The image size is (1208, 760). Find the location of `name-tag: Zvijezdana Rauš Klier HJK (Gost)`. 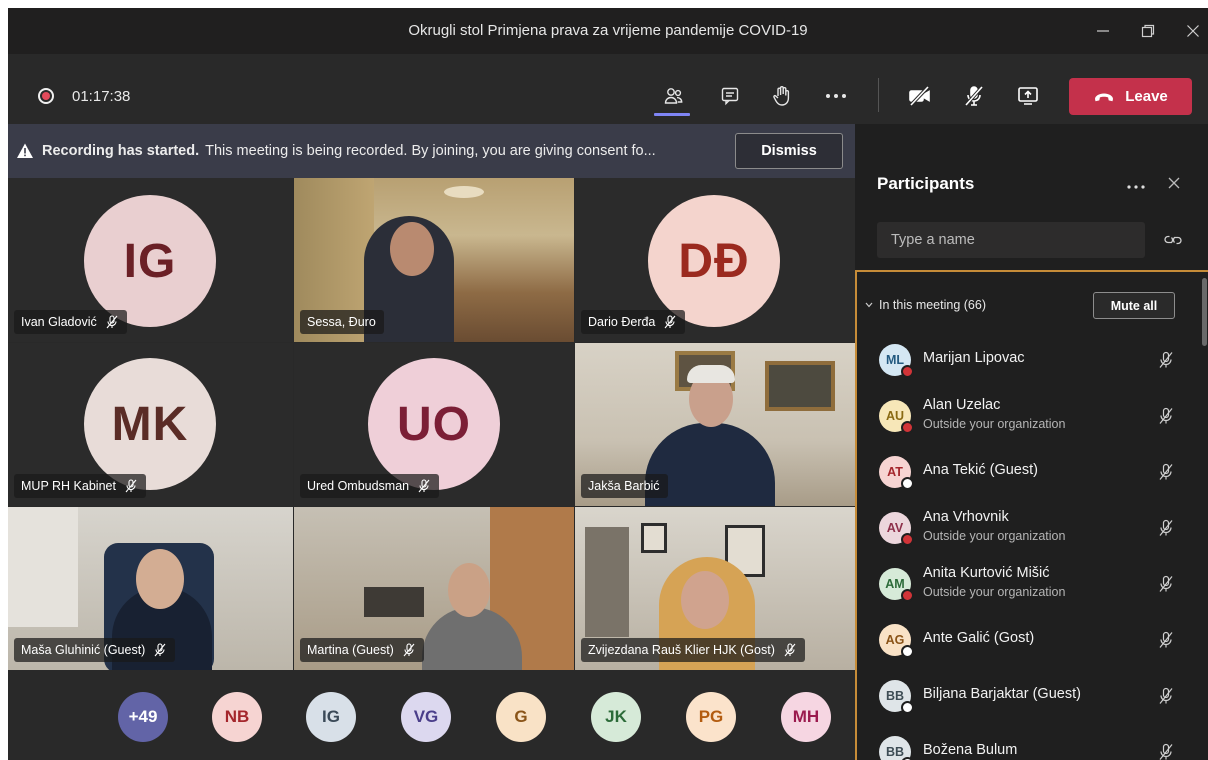

name-tag: Zvijezdana Rauš Klier HJK (Gost) is located at coordinates (693, 650).